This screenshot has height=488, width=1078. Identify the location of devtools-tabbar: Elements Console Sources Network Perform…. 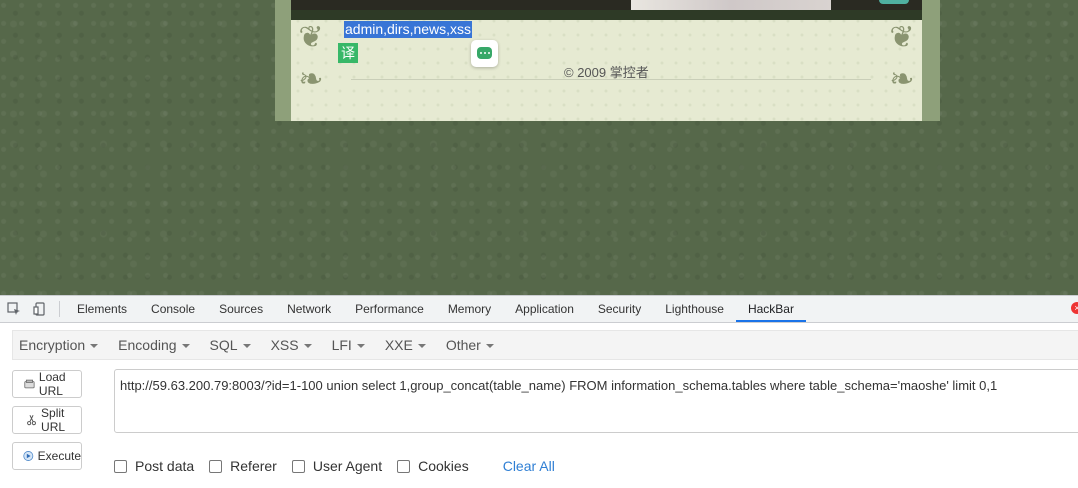
(539, 309).